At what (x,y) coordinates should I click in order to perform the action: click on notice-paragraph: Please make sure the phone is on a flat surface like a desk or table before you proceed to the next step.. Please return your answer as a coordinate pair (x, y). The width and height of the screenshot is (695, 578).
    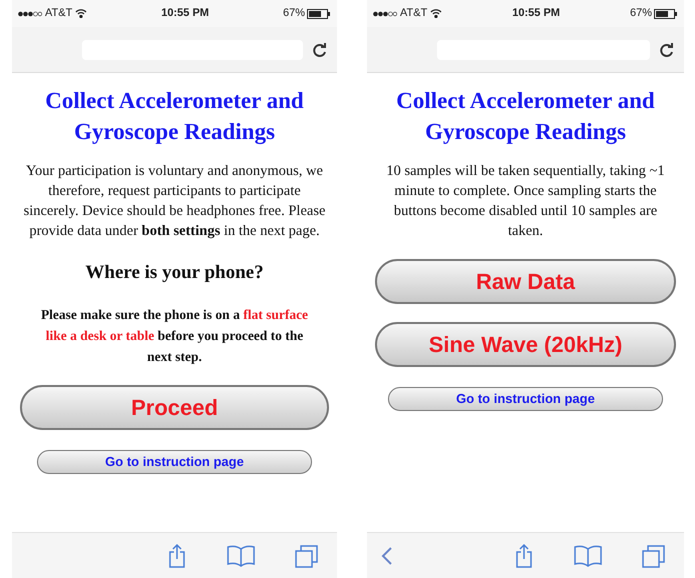
    Looking at the image, I should click on (175, 336).